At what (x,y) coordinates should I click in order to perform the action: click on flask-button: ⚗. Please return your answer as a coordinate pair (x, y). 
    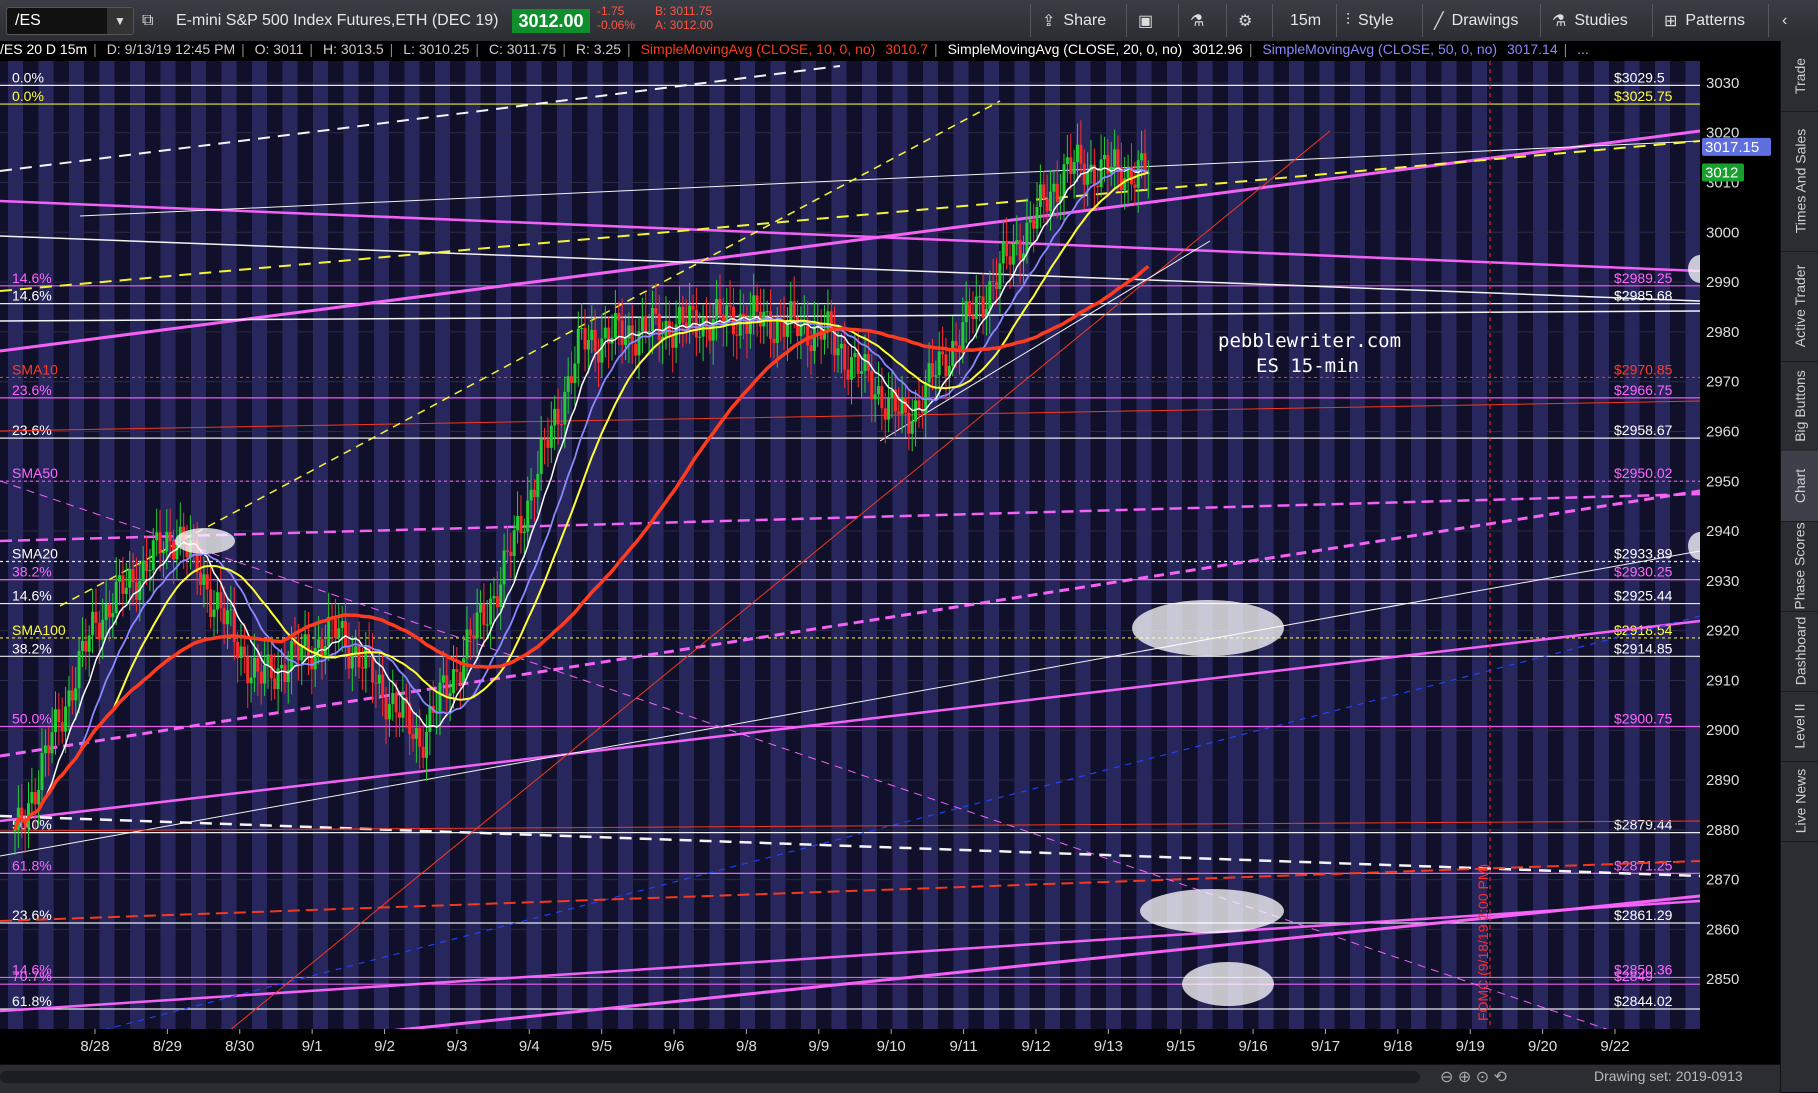
    Looking at the image, I should click on (1201, 20).